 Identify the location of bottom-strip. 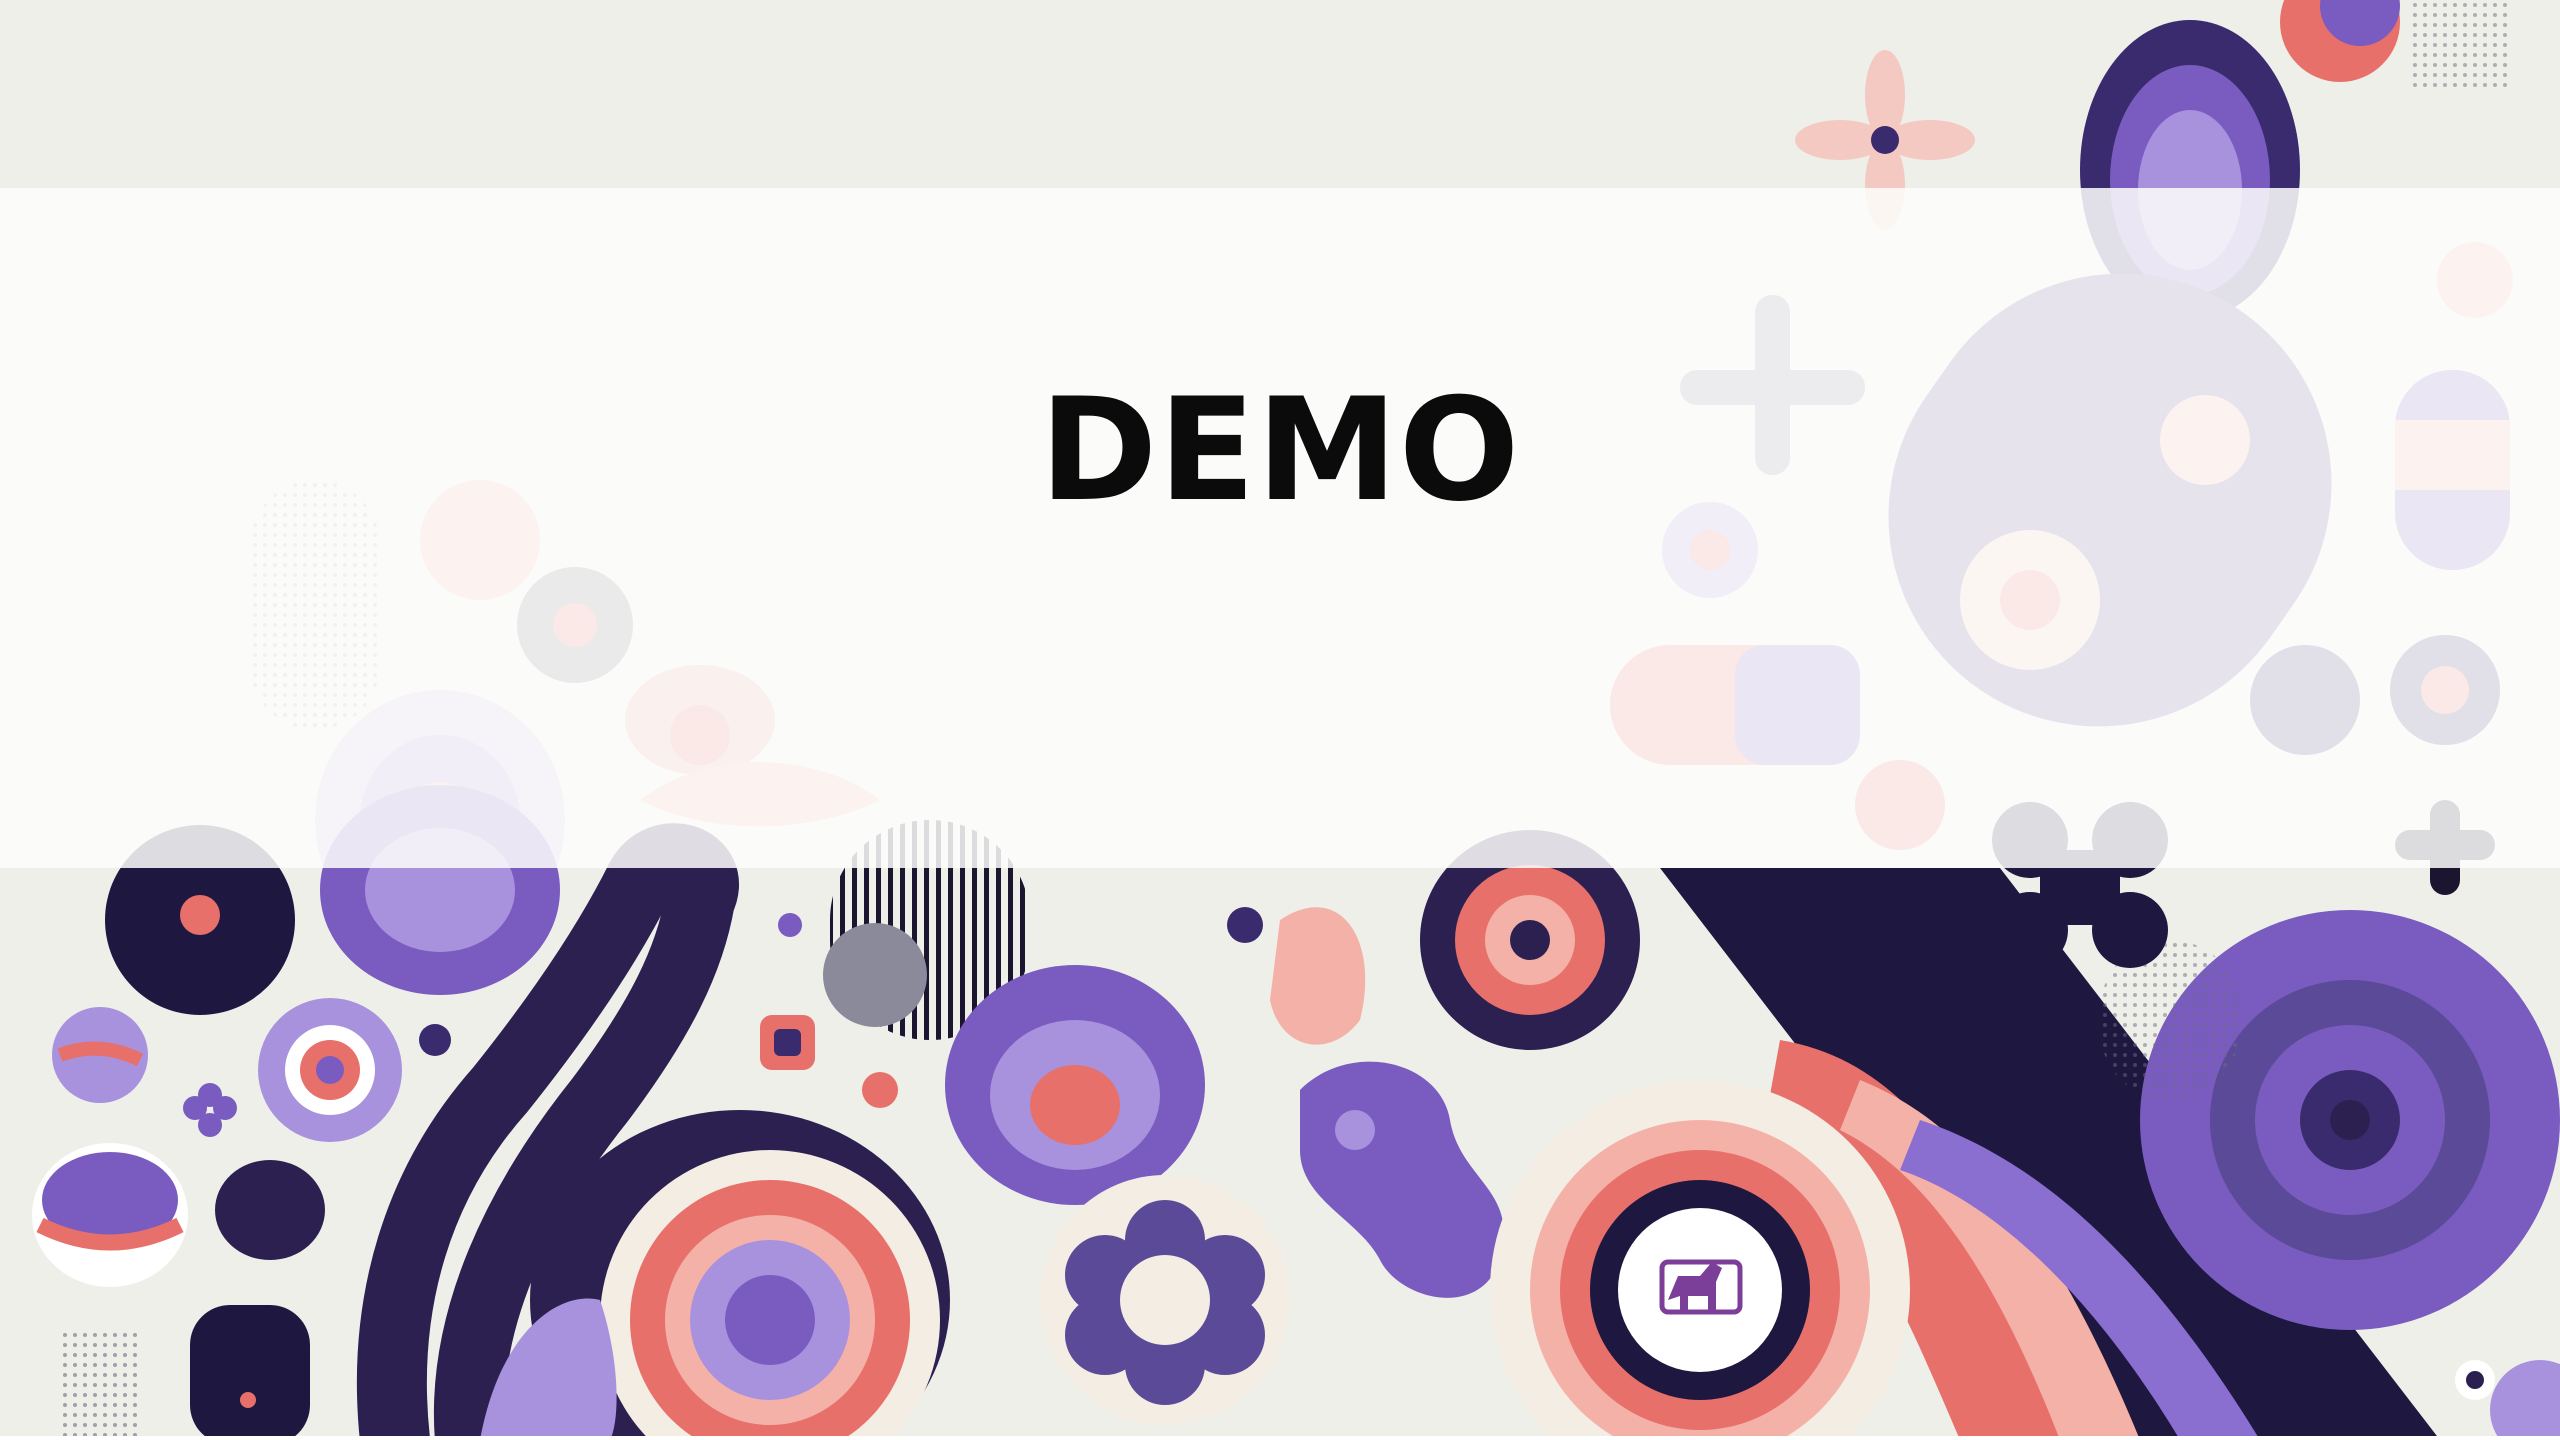
(1280, 1438).